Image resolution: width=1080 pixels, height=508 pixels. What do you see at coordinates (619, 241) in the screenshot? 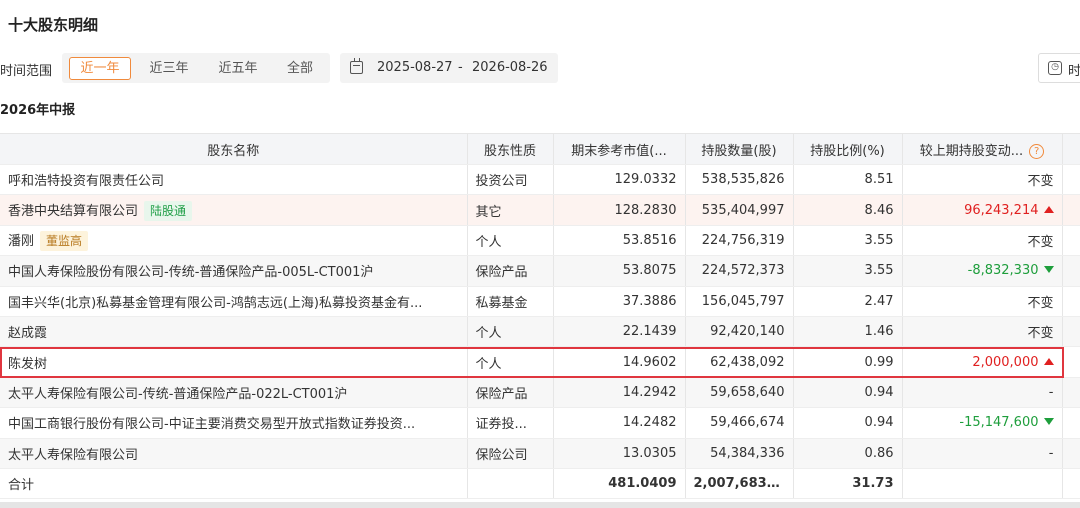
I see `market-value: 53.8516` at bounding box center [619, 241].